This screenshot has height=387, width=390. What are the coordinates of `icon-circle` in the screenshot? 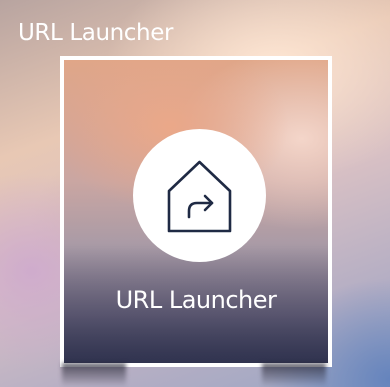 It's located at (199, 195).